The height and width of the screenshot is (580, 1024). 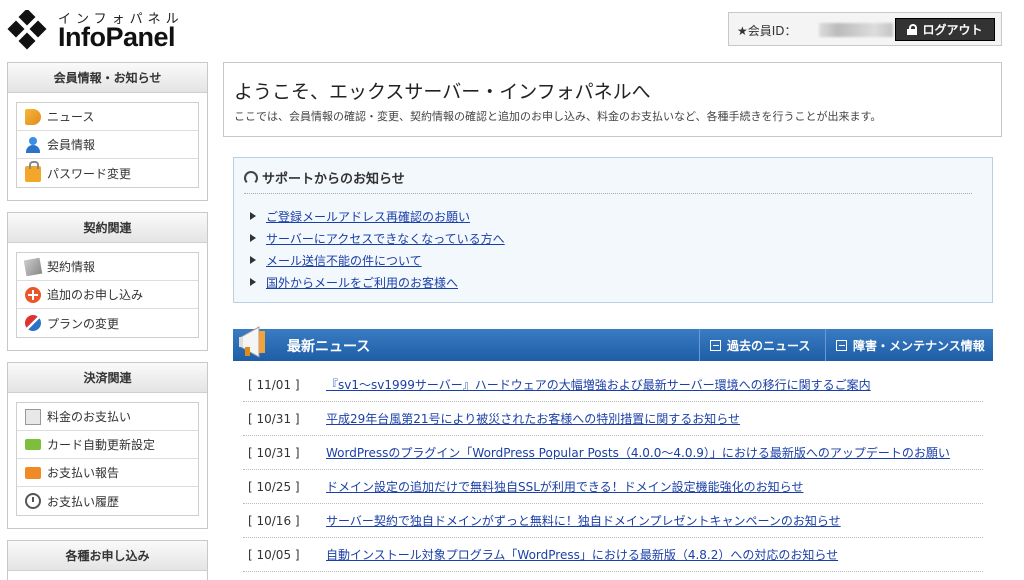 I want to click on sidebar-item-label: パスワード変更, so click(x=89, y=173).